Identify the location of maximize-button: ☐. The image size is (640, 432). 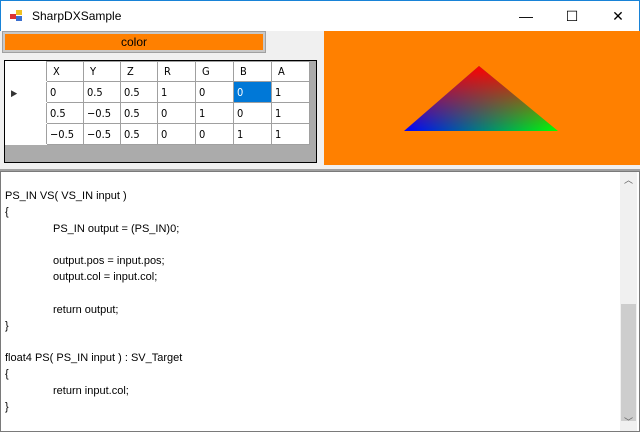
(572, 16).